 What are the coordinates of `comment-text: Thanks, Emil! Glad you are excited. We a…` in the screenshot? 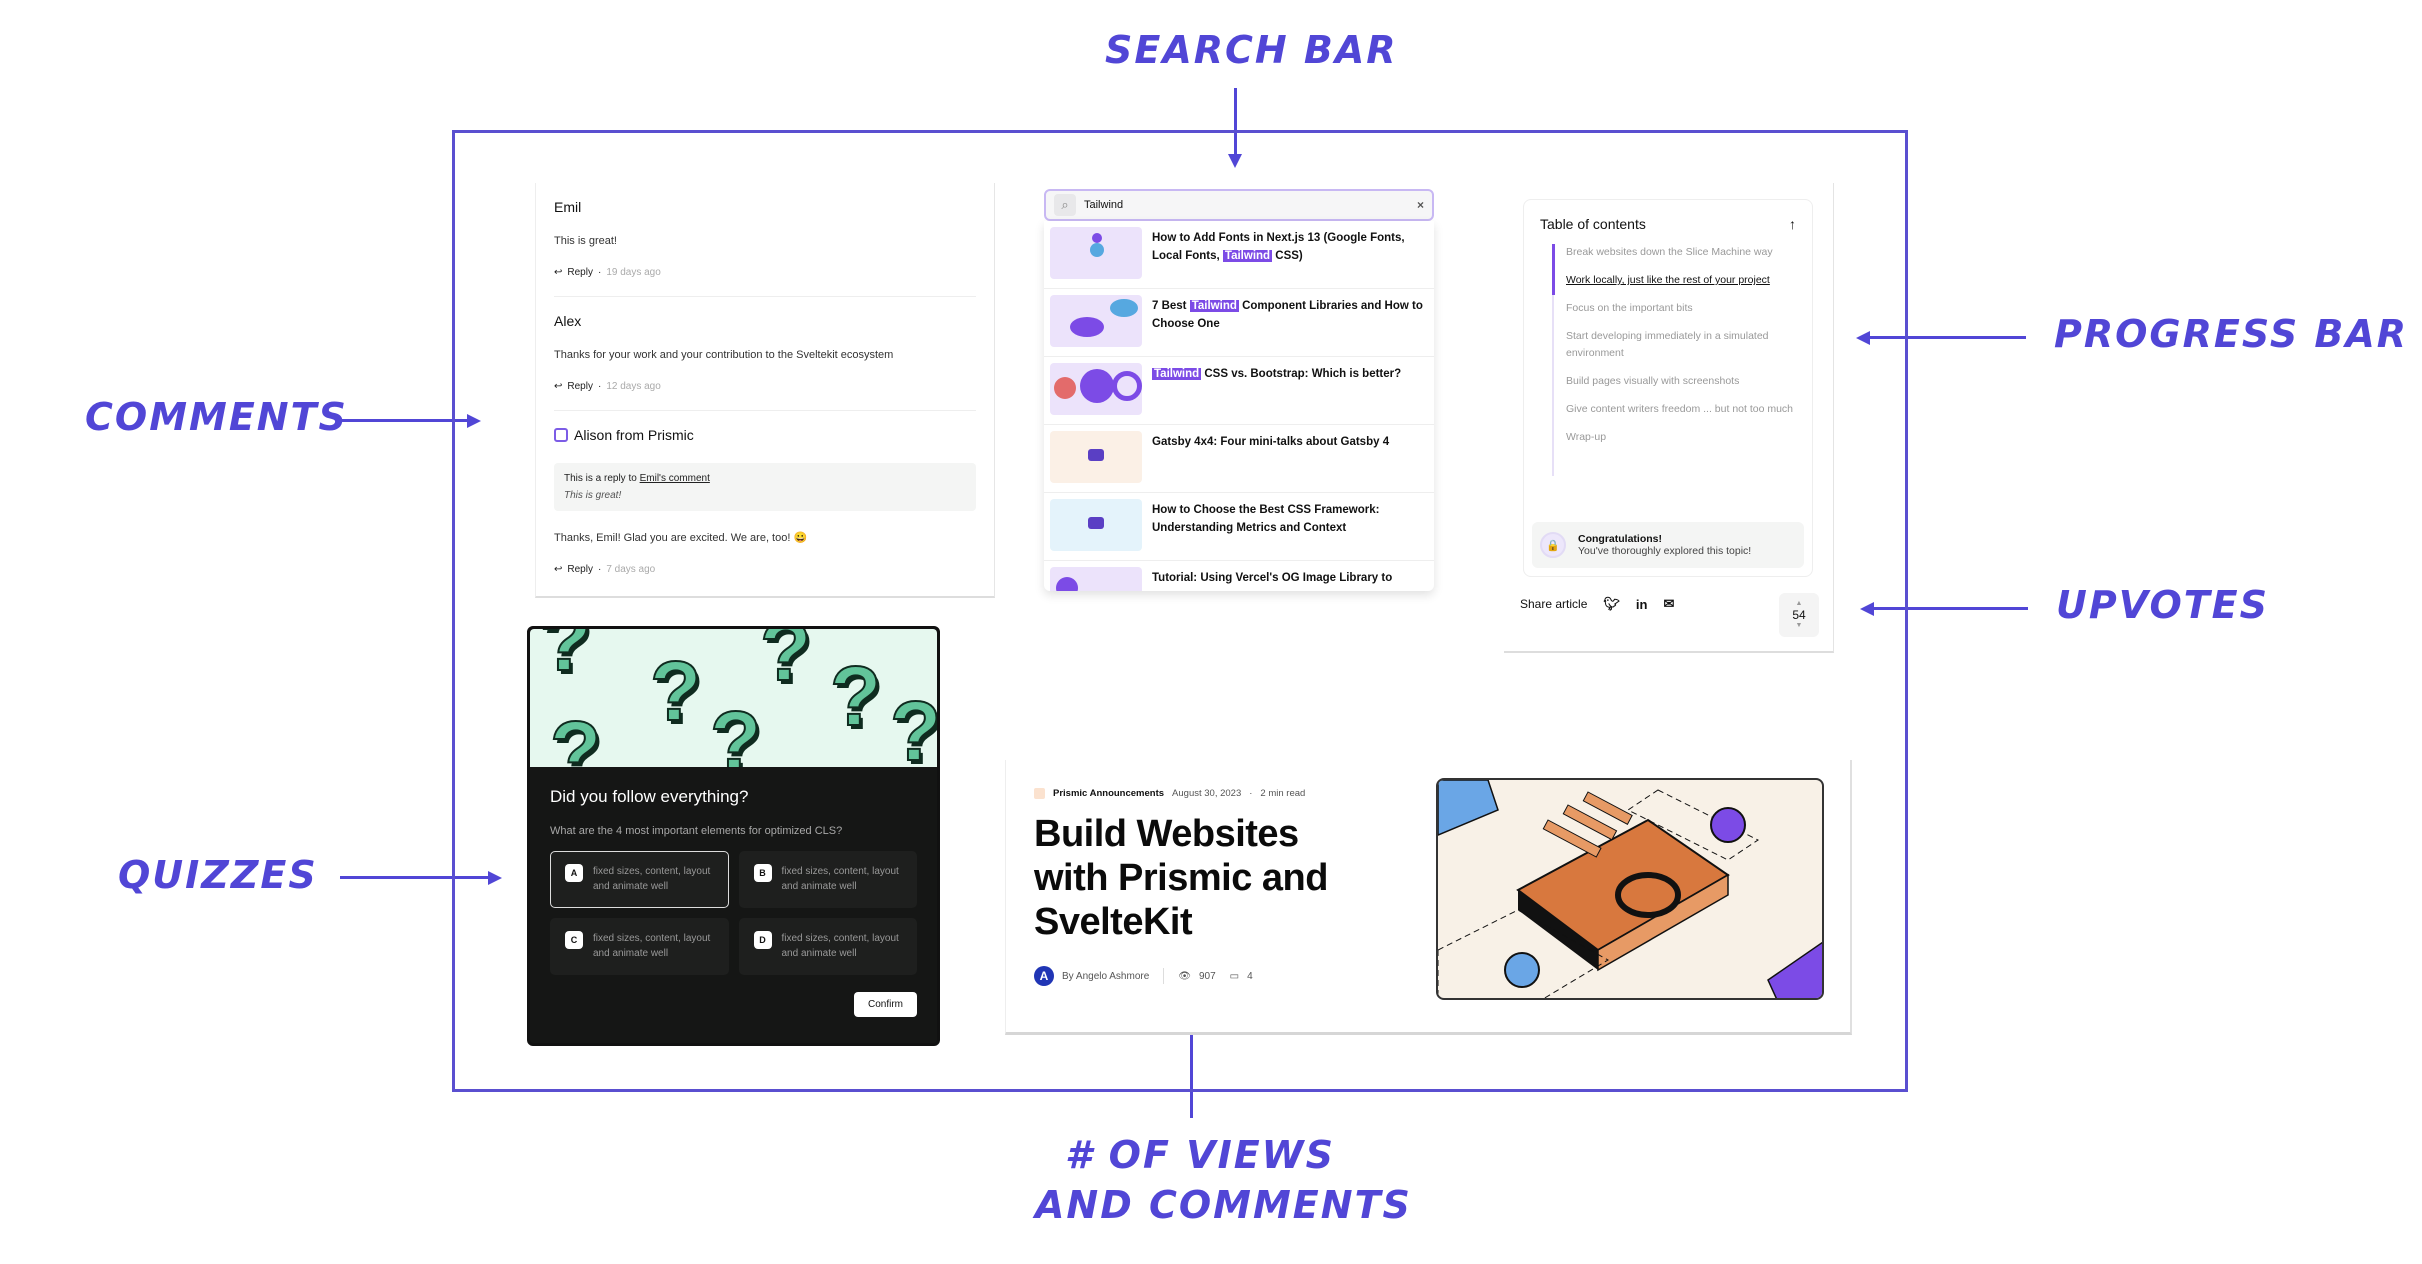 It's located at (681, 538).